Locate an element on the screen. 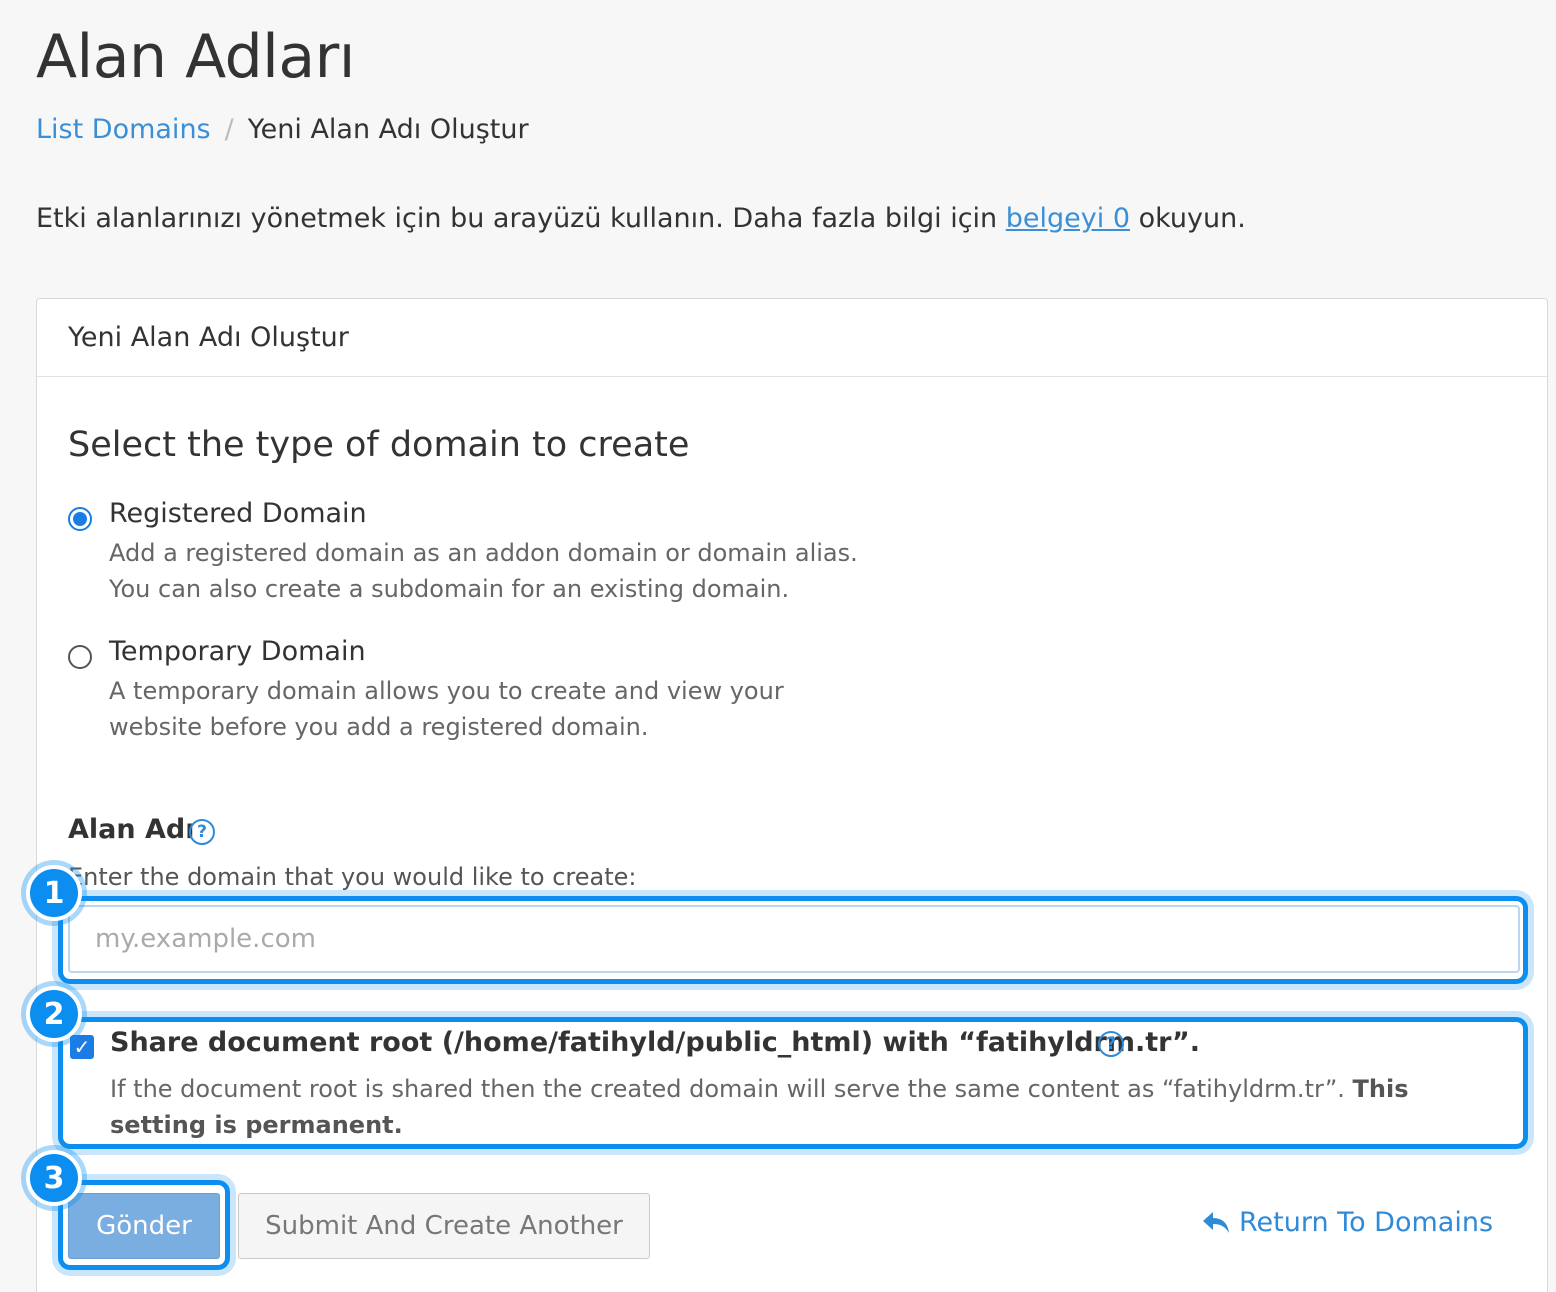 The image size is (1556, 1292). reply-arrow-icon is located at coordinates (1216, 1222).